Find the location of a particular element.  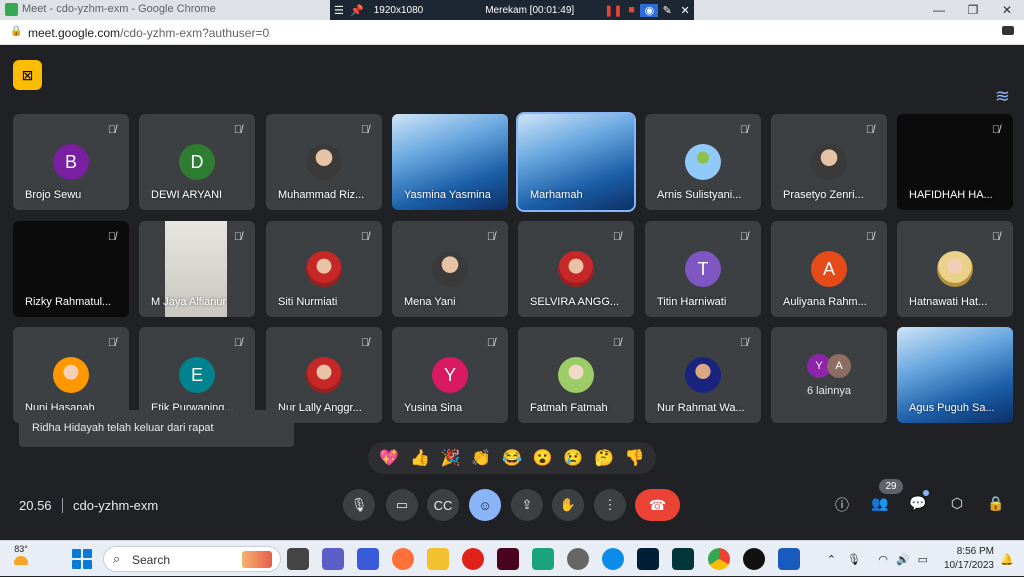

captions-off-icon: ⊠ is located at coordinates (27, 75).